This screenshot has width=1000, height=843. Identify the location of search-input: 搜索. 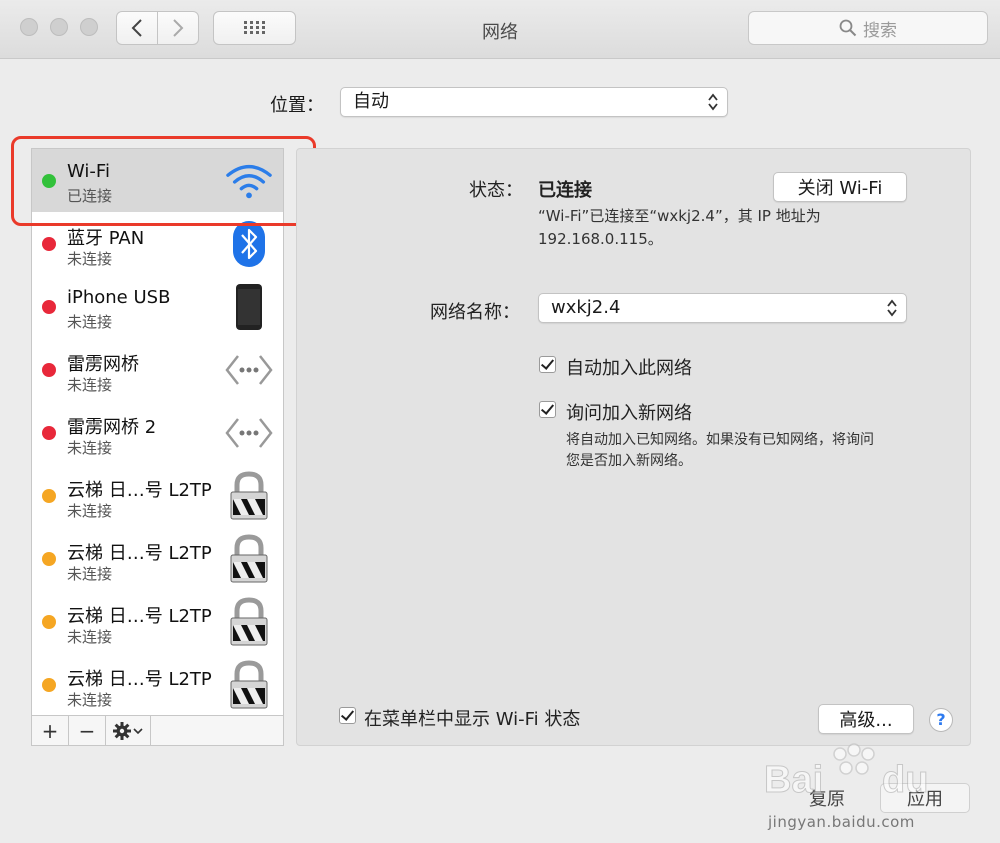
(868, 28).